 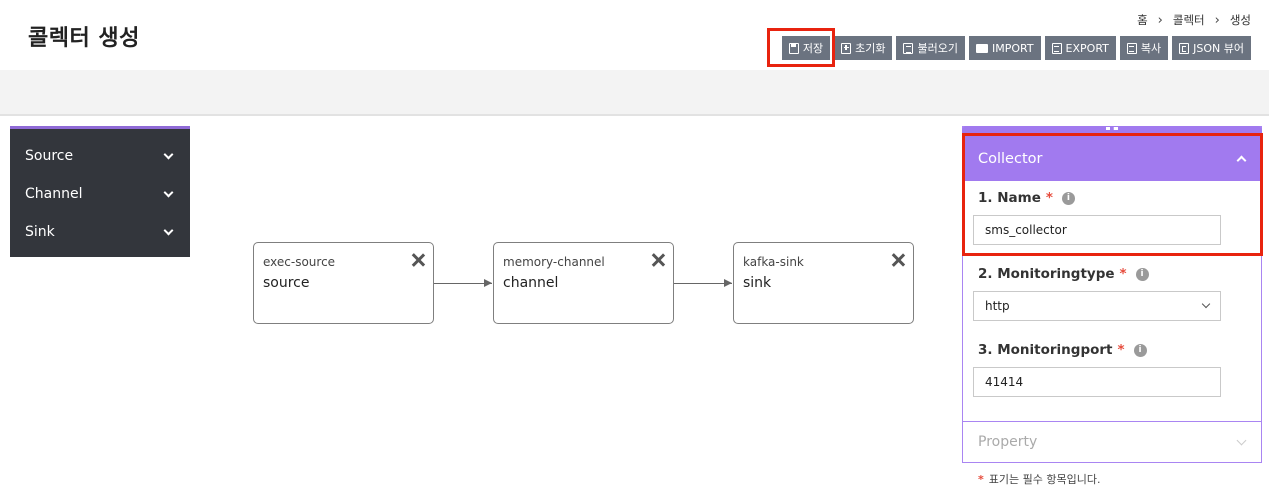 I want to click on list-icon, so click(x=908, y=48).